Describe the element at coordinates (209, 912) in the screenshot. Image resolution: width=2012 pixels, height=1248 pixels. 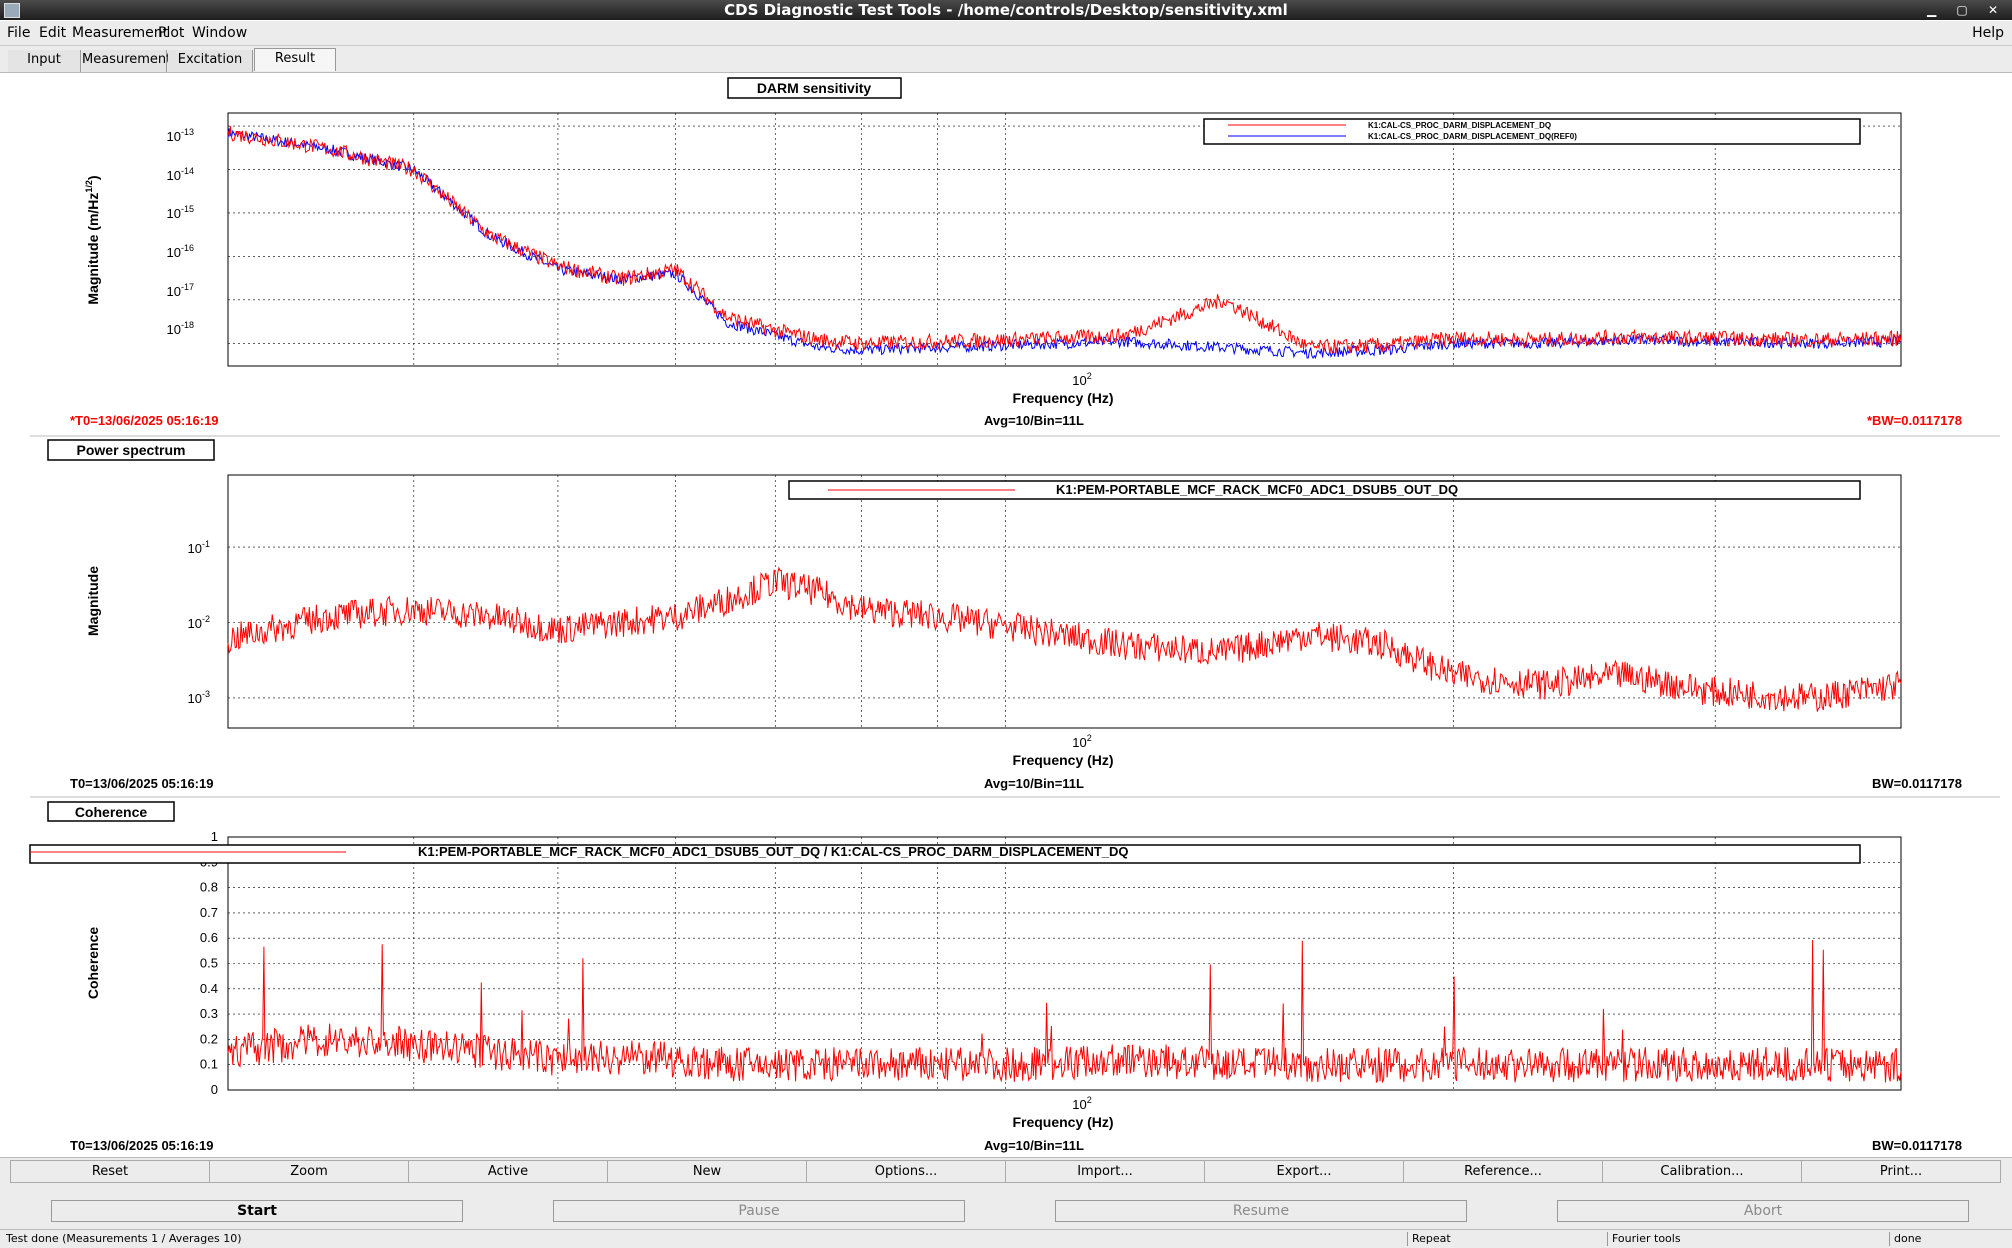
I see `y-tick-label: 0.7` at that location.